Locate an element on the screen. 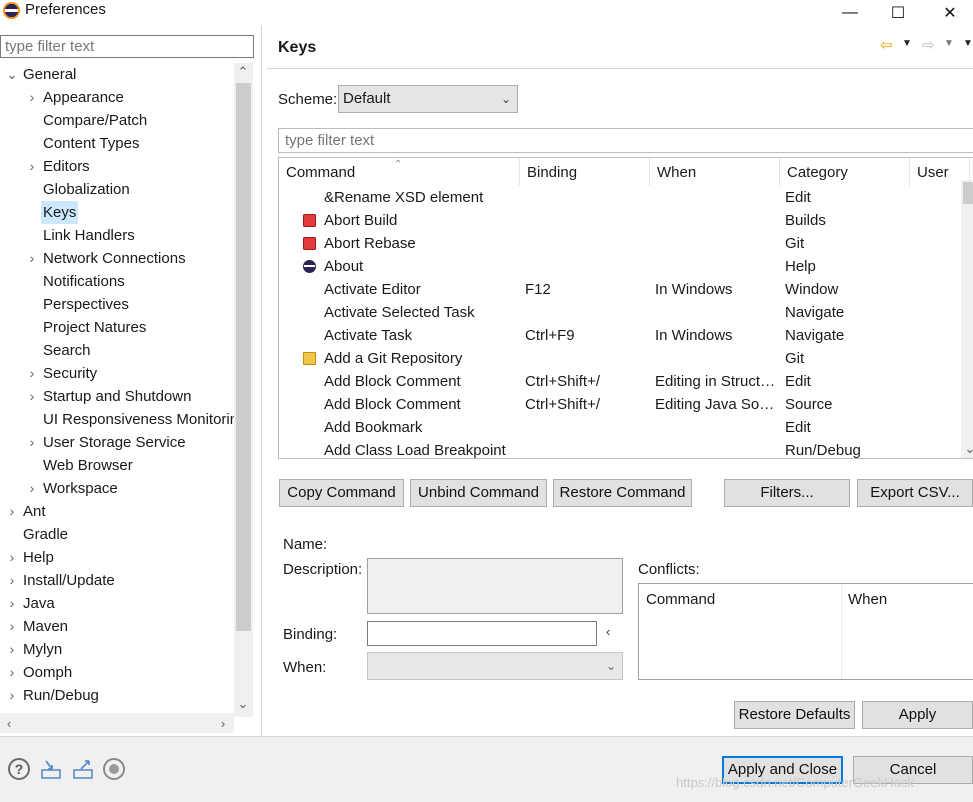  table-row: About Help is located at coordinates (626, 266).